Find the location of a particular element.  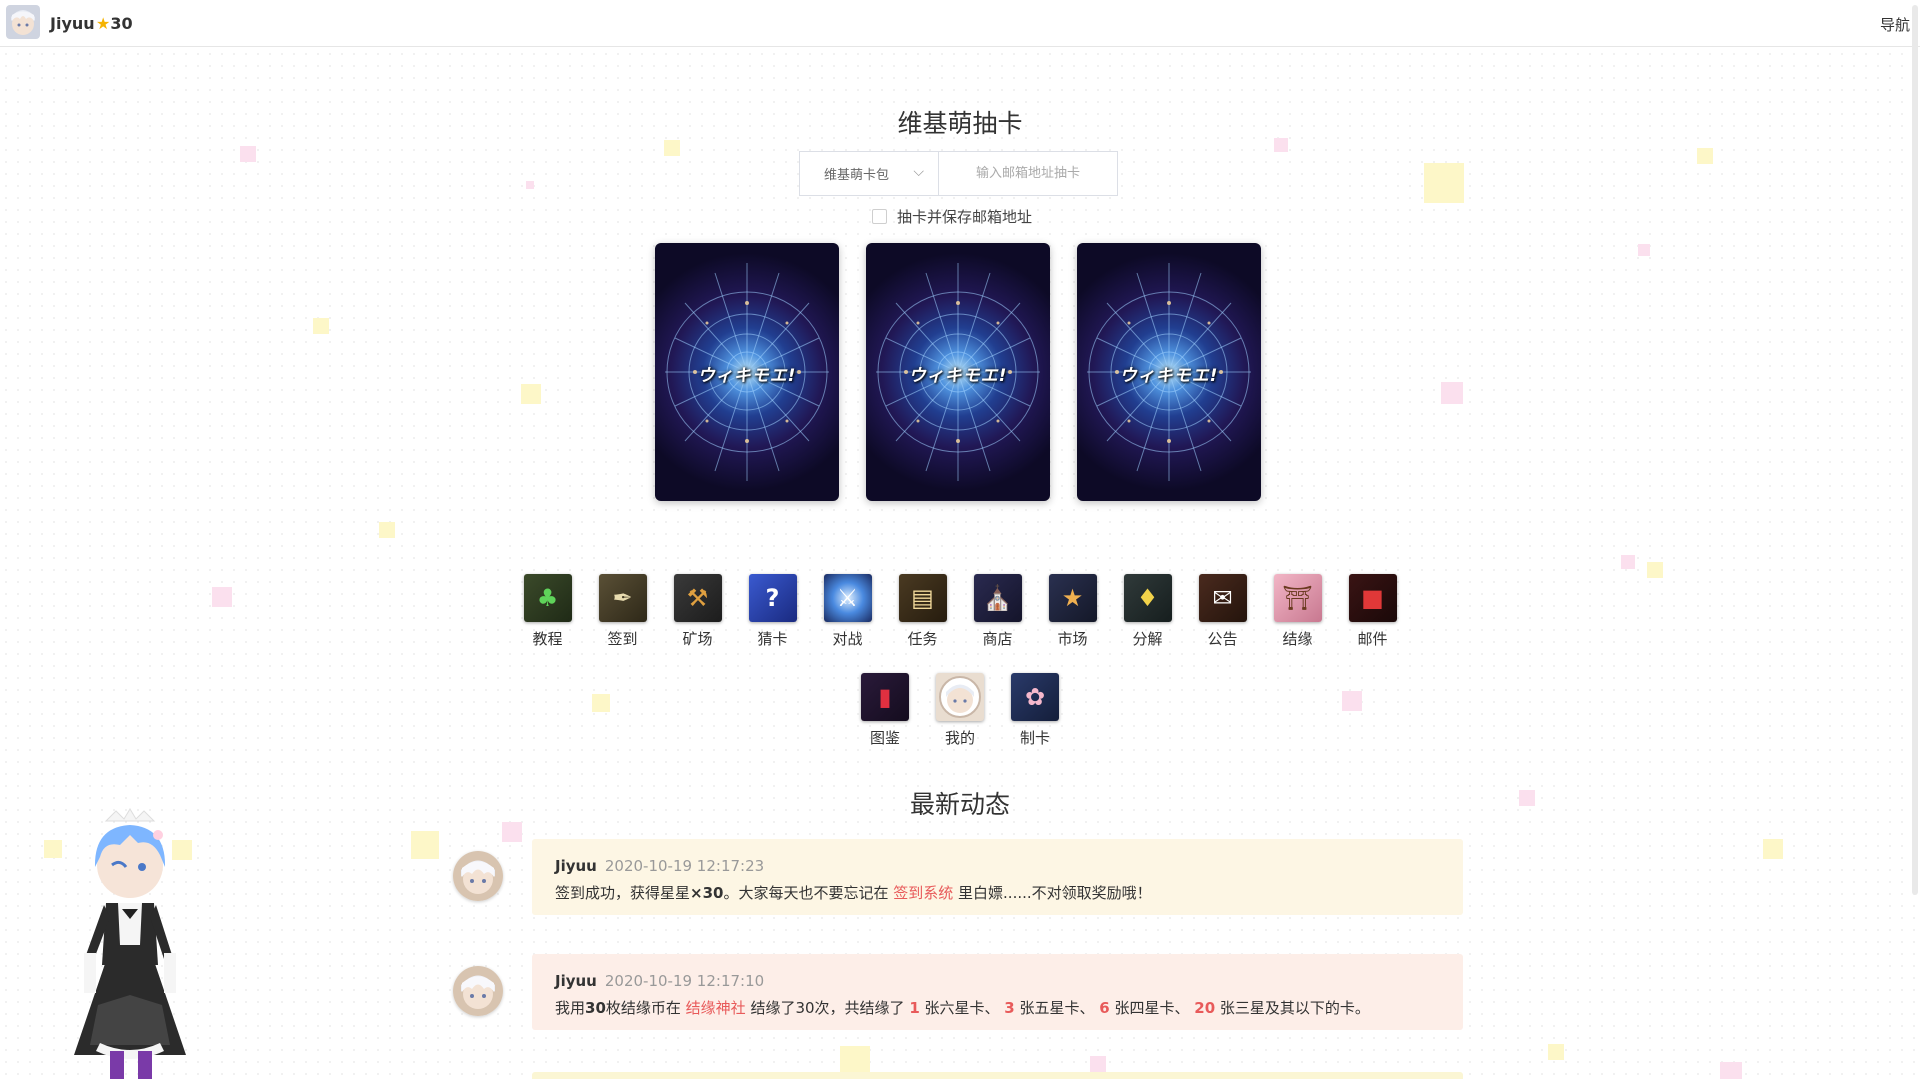

menu-label: 市场 is located at coordinates (1072, 639).